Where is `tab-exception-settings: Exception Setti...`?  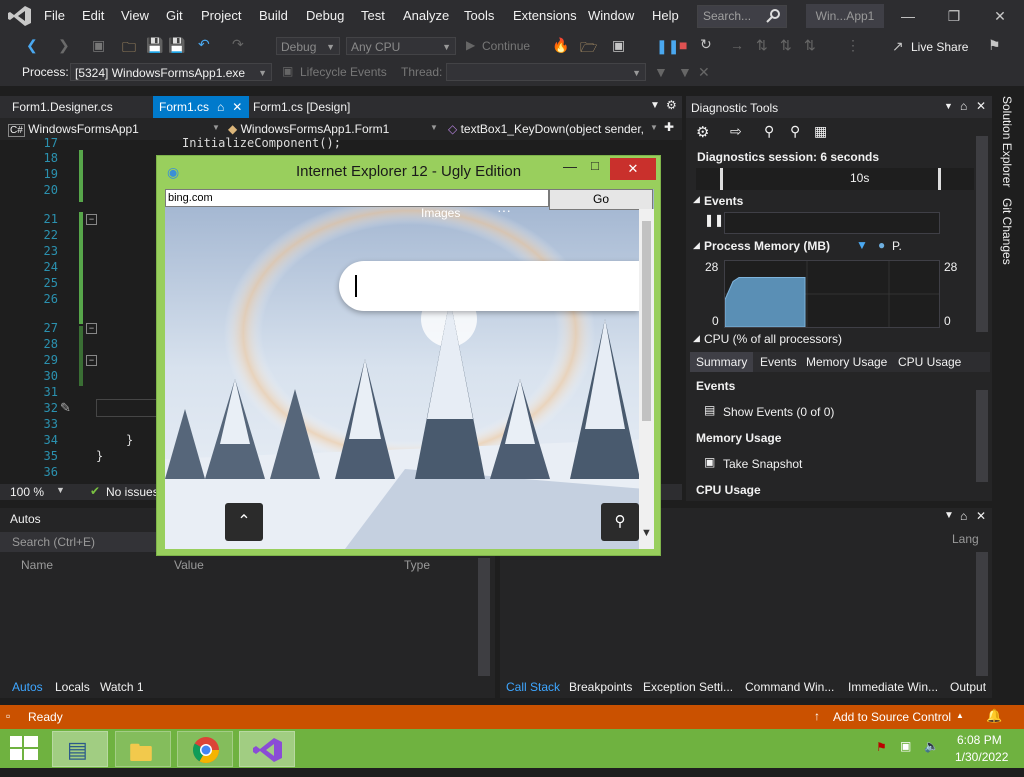
tab-exception-settings: Exception Setti... is located at coordinates (688, 687).